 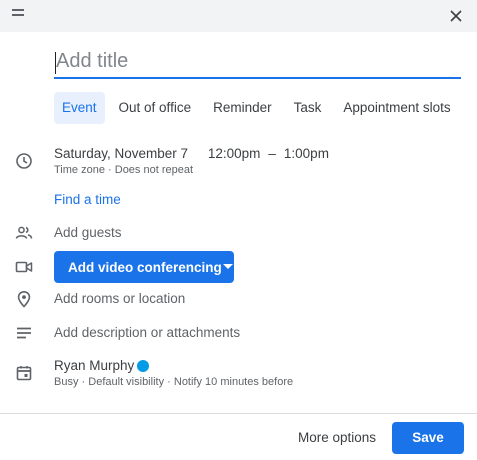 I want to click on tab-reminder: Reminder, so click(x=242, y=108).